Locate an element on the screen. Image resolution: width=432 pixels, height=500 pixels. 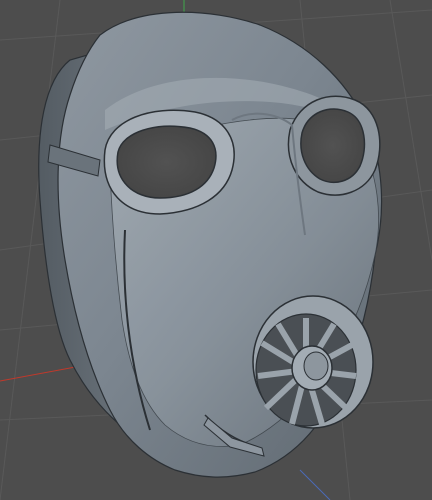
filter-hub-cap is located at coordinates (316, 366).